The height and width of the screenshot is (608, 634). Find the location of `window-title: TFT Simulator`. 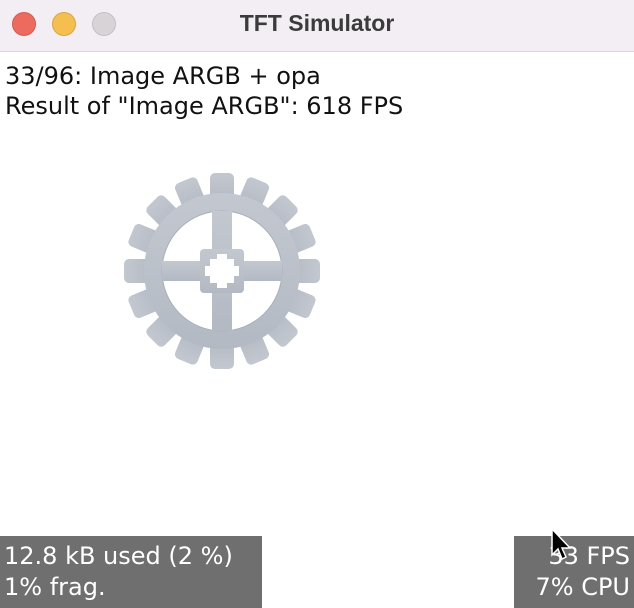

window-title: TFT Simulator is located at coordinates (317, 23).